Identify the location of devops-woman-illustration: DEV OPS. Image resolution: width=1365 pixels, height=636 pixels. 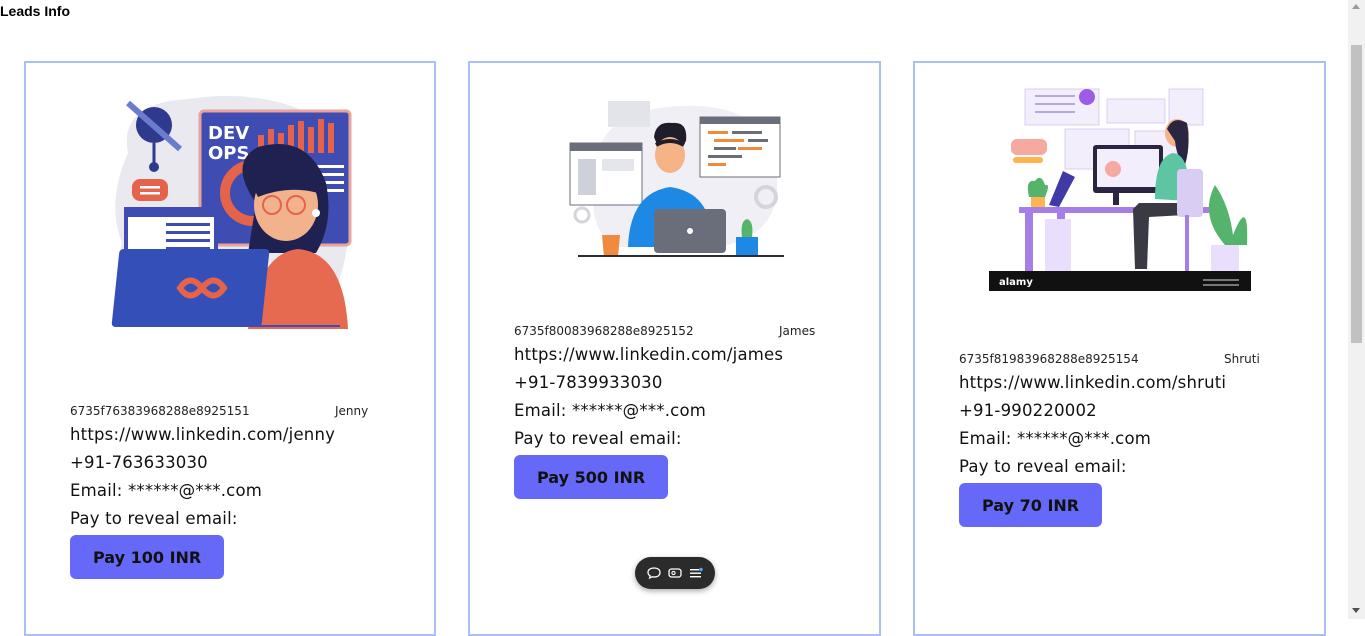
(231, 212).